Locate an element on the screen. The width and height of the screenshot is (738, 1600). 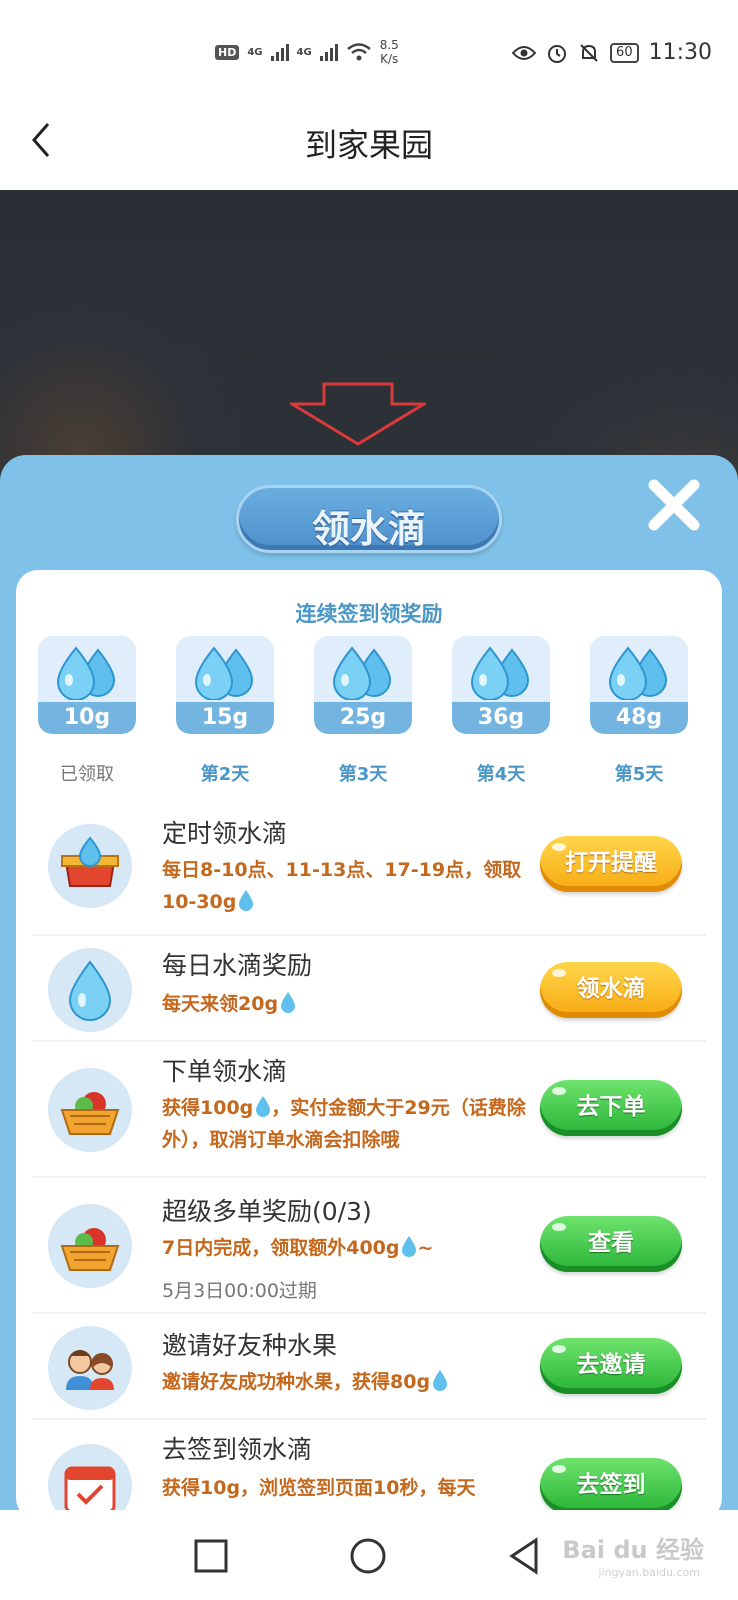
task-desc-text-b: ~ is located at coordinates (425, 1248).